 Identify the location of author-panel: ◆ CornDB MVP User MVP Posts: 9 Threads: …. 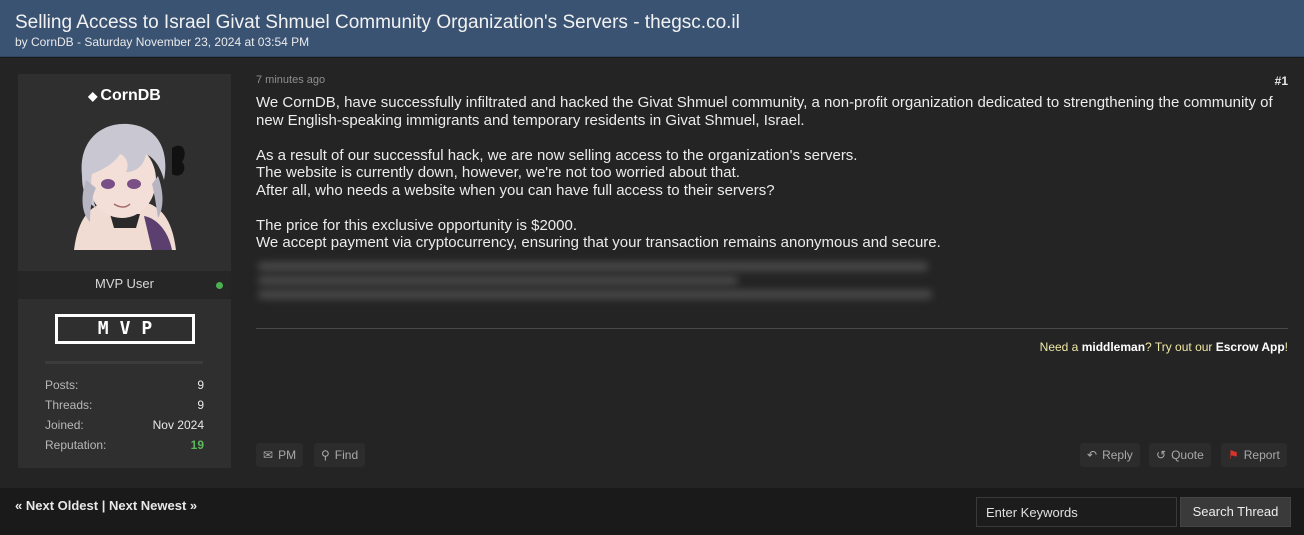
(124, 271).